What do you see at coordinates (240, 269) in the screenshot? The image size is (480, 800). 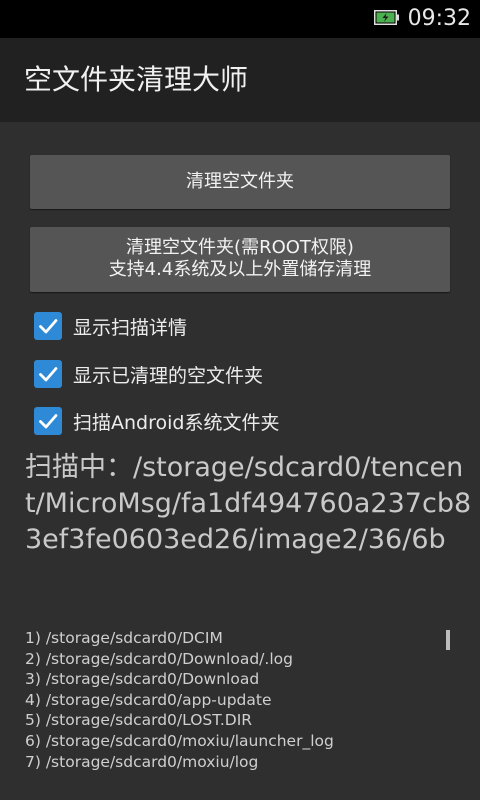 I see `clean-root-button-line2: 支持4.4系统及以上外置储存清理` at bounding box center [240, 269].